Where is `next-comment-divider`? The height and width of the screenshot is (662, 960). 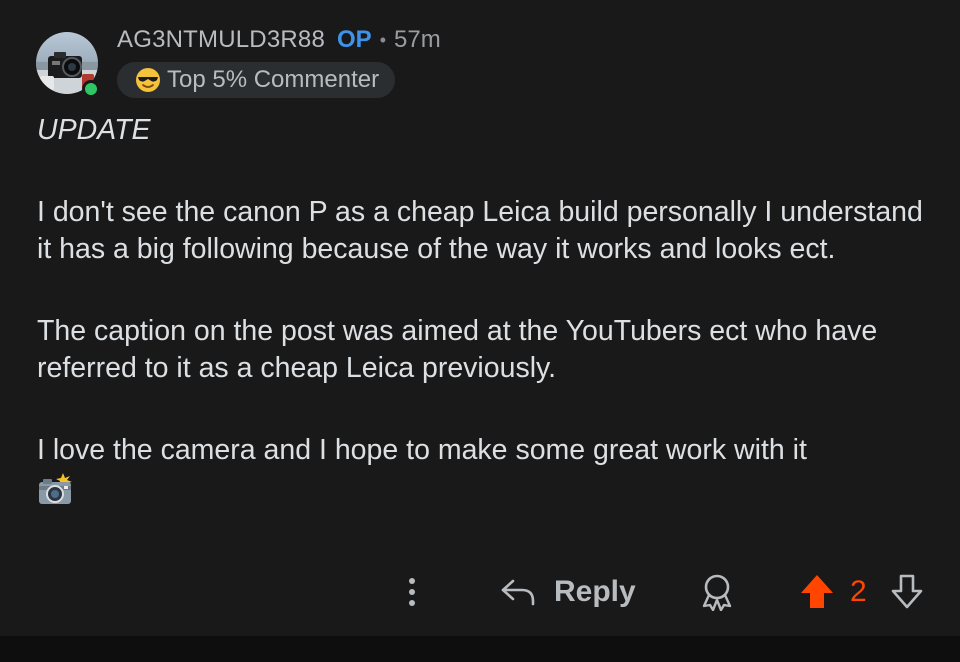 next-comment-divider is located at coordinates (480, 649).